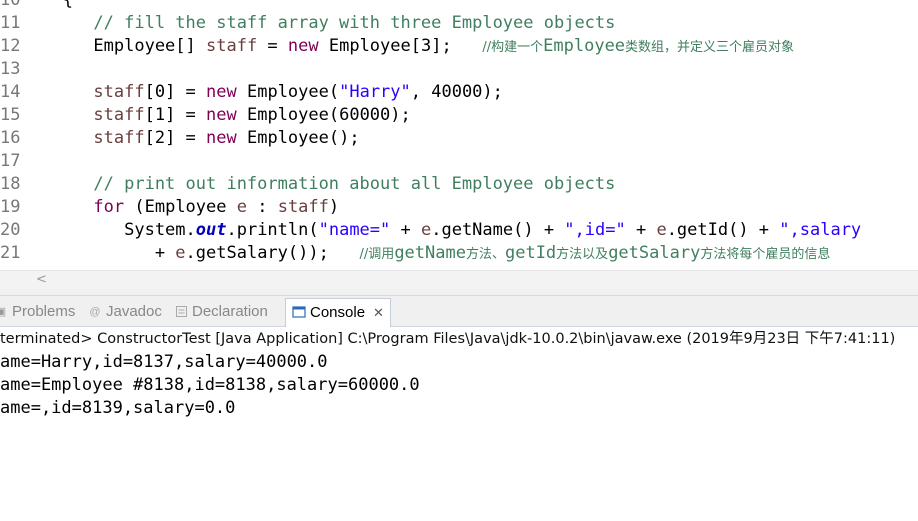 This screenshot has height=521, width=918. What do you see at coordinates (119, 46) in the screenshot?
I see `code-token: Employee[]` at bounding box center [119, 46].